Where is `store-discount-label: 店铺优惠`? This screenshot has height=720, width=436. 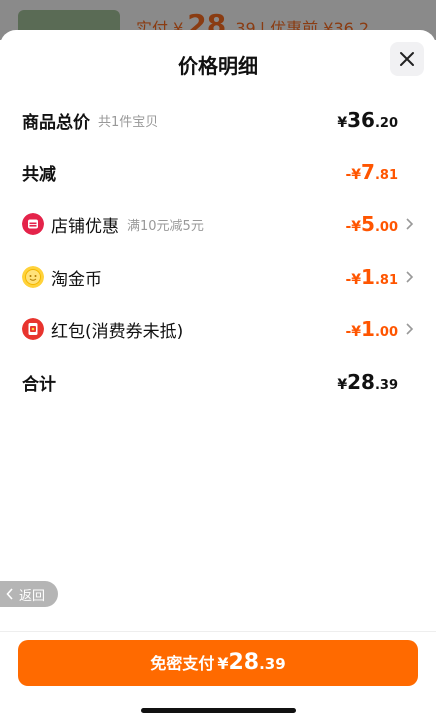
store-discount-label: 店铺优惠 is located at coordinates (85, 226).